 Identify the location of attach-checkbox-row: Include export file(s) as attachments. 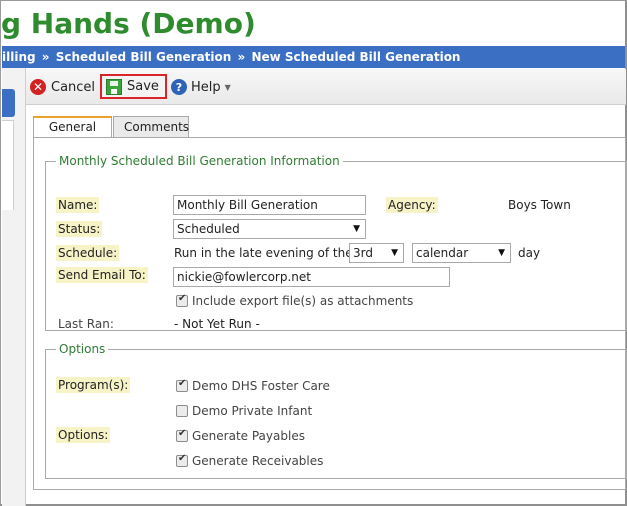
(295, 300).